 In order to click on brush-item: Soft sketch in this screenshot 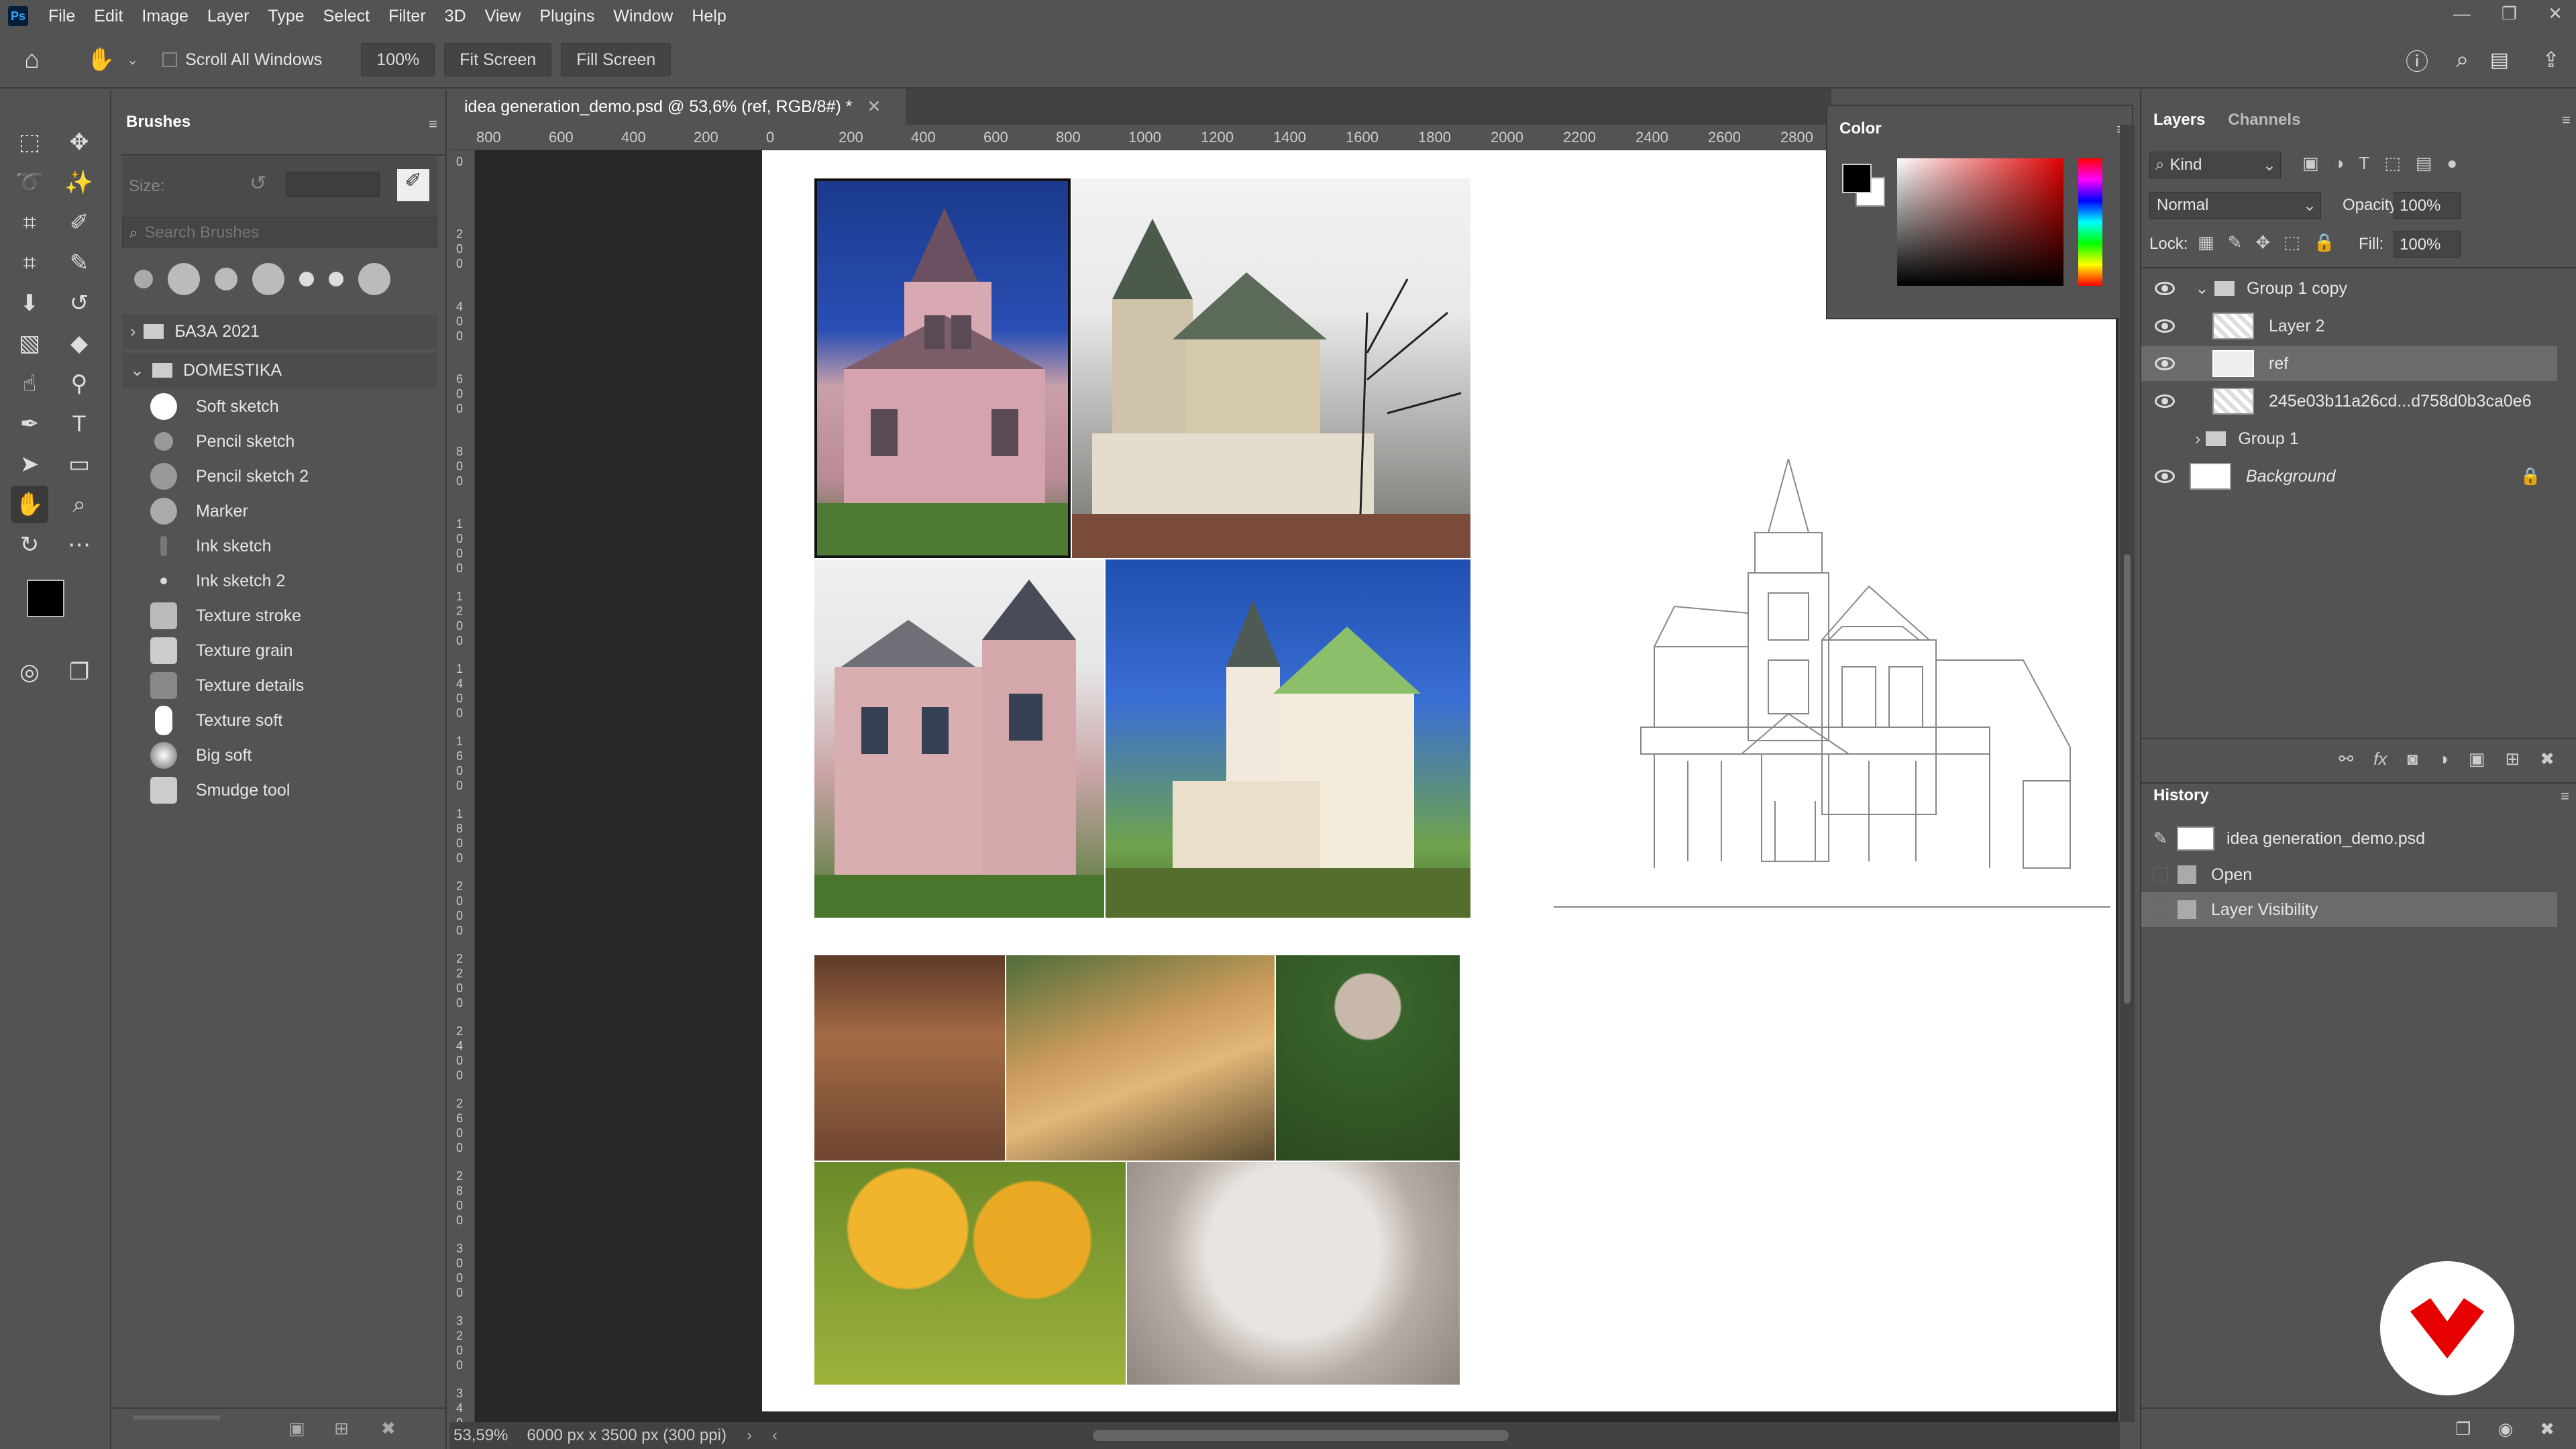, I will do `click(307, 406)`.